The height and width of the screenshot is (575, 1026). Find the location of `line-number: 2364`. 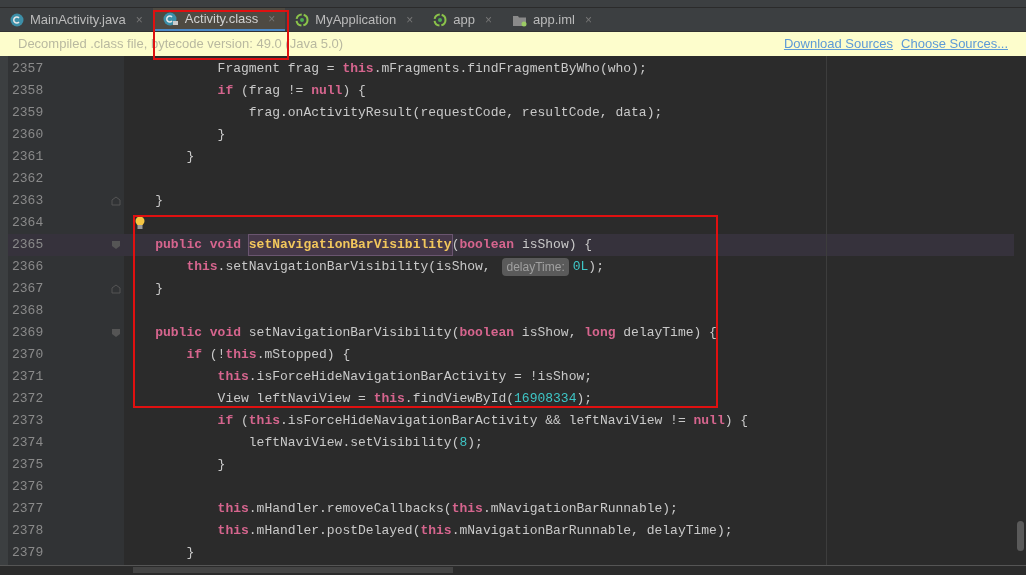

line-number: 2364 is located at coordinates (28, 223).